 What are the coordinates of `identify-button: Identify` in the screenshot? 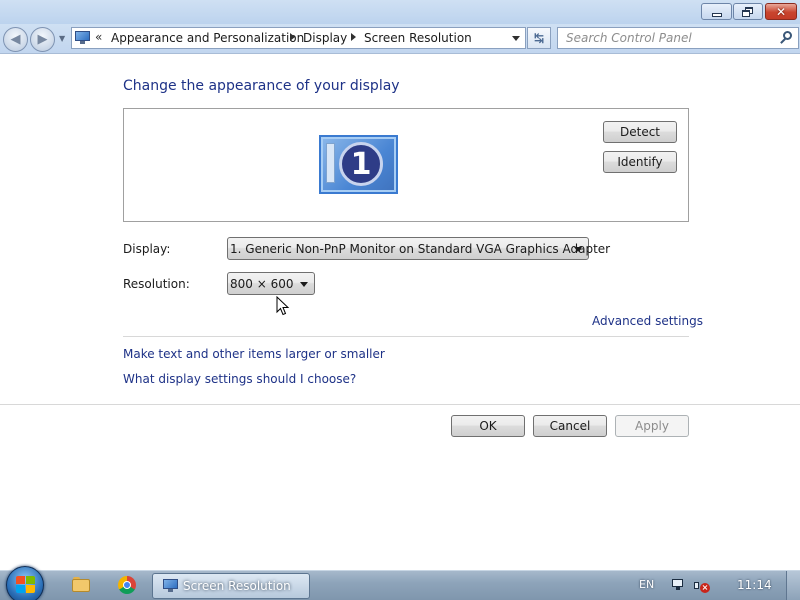 It's located at (640, 162).